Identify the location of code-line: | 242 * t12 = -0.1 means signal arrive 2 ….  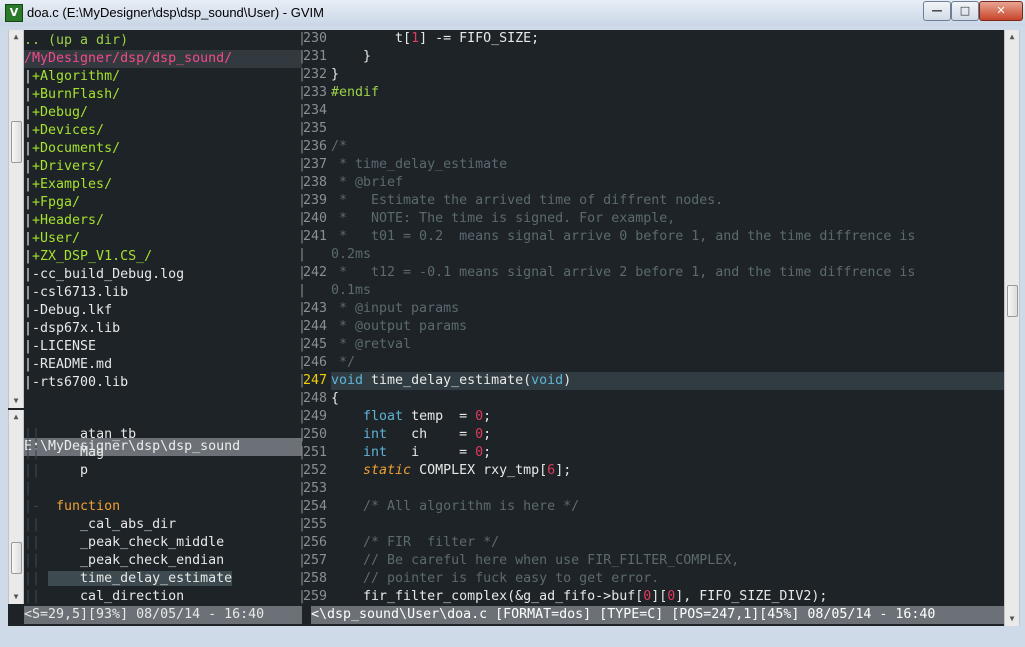
(651, 273).